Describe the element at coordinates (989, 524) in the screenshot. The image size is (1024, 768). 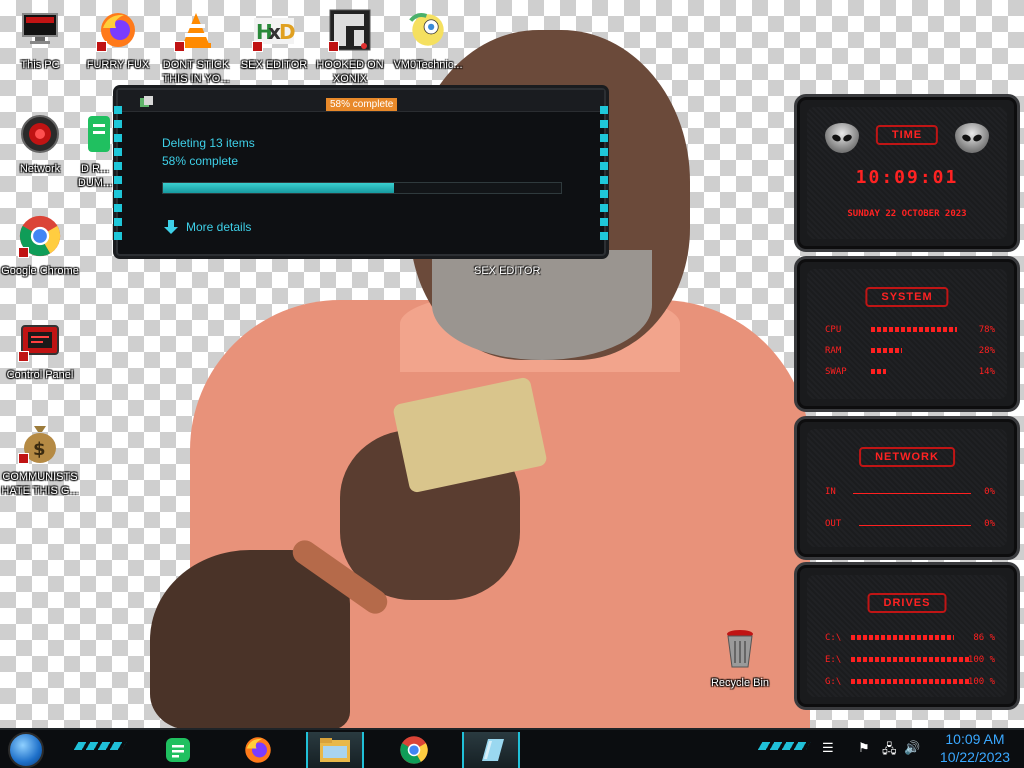
I see `network-out-value: 0%` at that location.